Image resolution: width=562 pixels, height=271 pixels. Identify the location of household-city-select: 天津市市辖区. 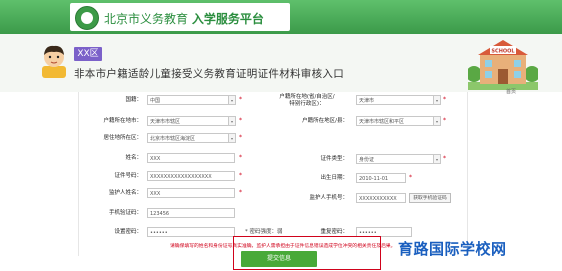
(188, 121).